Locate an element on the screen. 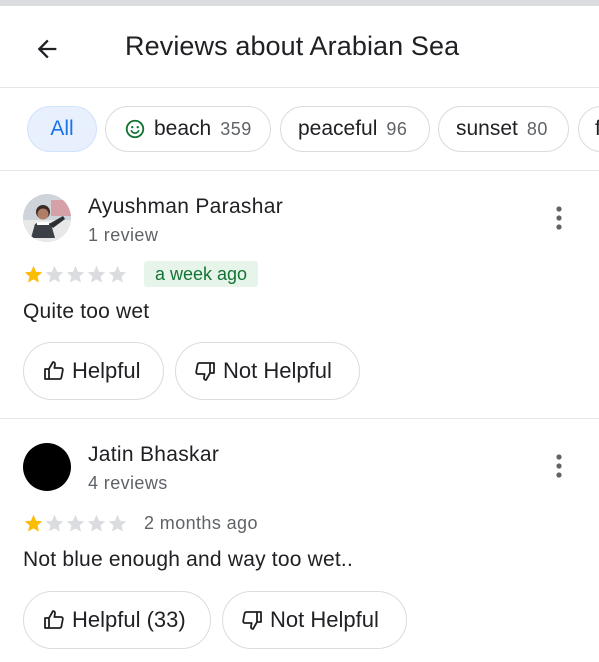  helpful-label: Helpful (33) is located at coordinates (129, 619).